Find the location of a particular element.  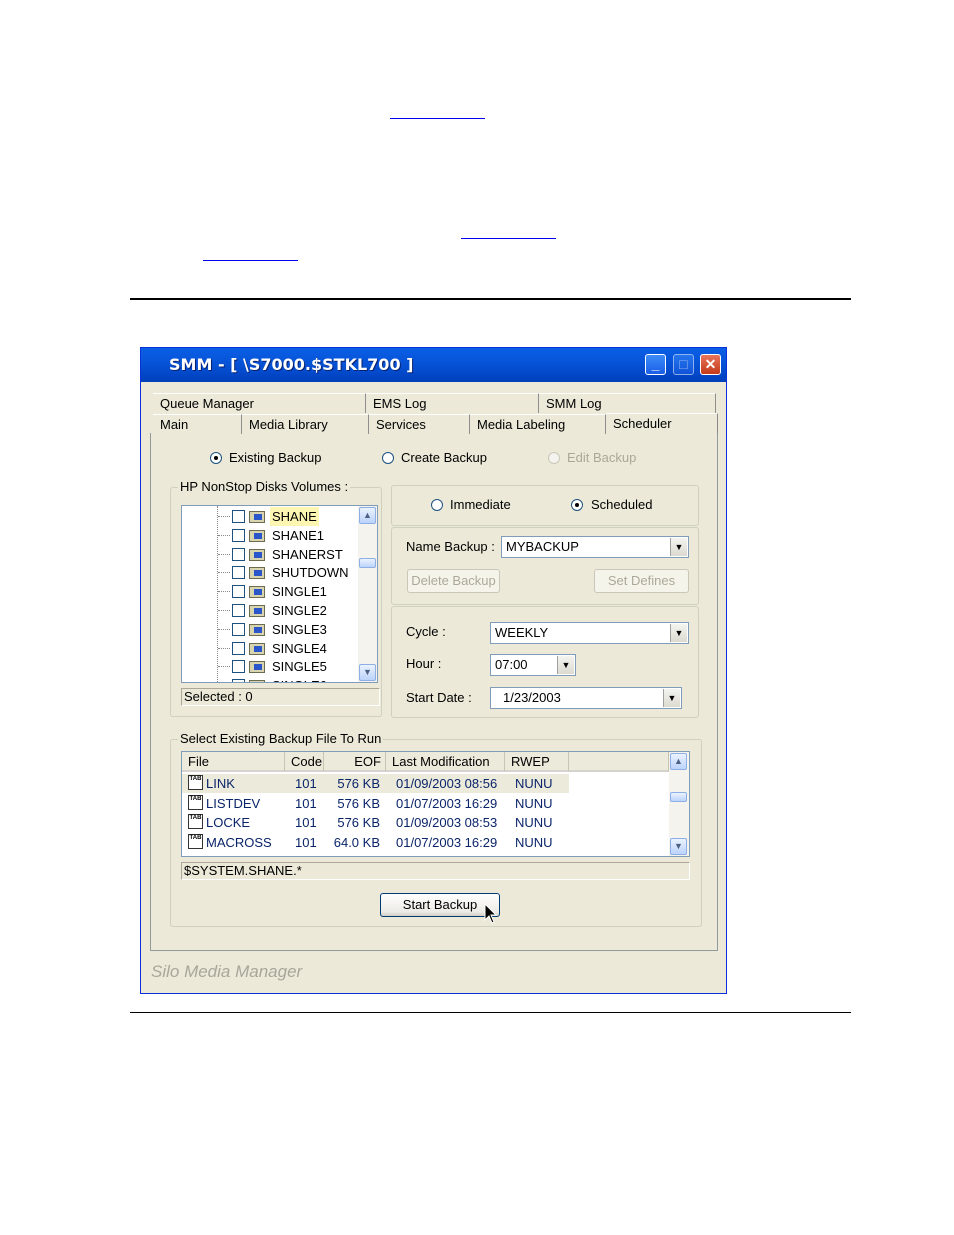

disk-item: SINGLE6 is located at coordinates (269, 679).